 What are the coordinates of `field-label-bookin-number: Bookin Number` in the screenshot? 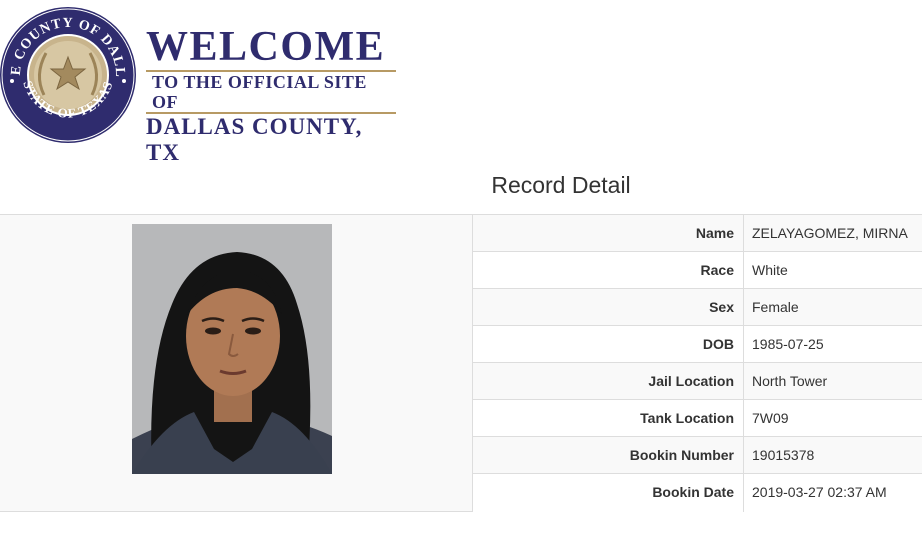 It's located at (608, 455).